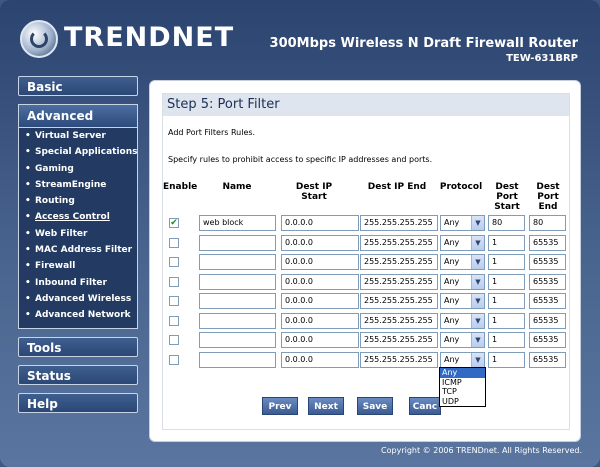 This screenshot has width=600, height=467. I want to click on sidebar-item-advanced-network: • Advanced Network, so click(78, 315).